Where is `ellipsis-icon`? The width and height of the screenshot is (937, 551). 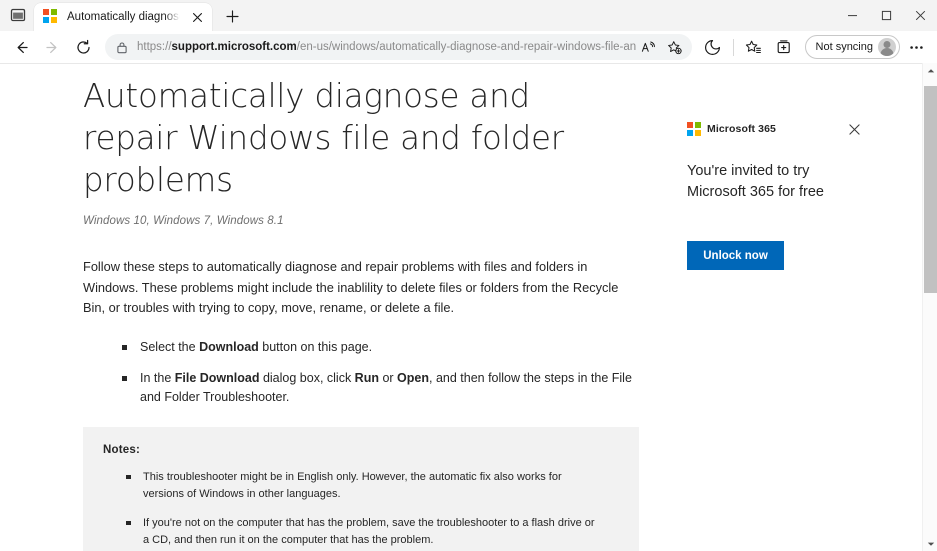 ellipsis-icon is located at coordinates (916, 47).